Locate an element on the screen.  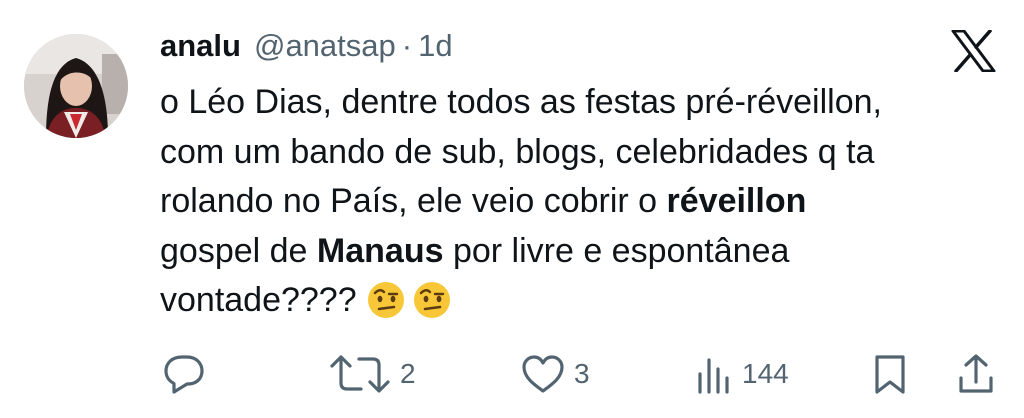
author-handle: @anatsap is located at coordinates (325, 46).